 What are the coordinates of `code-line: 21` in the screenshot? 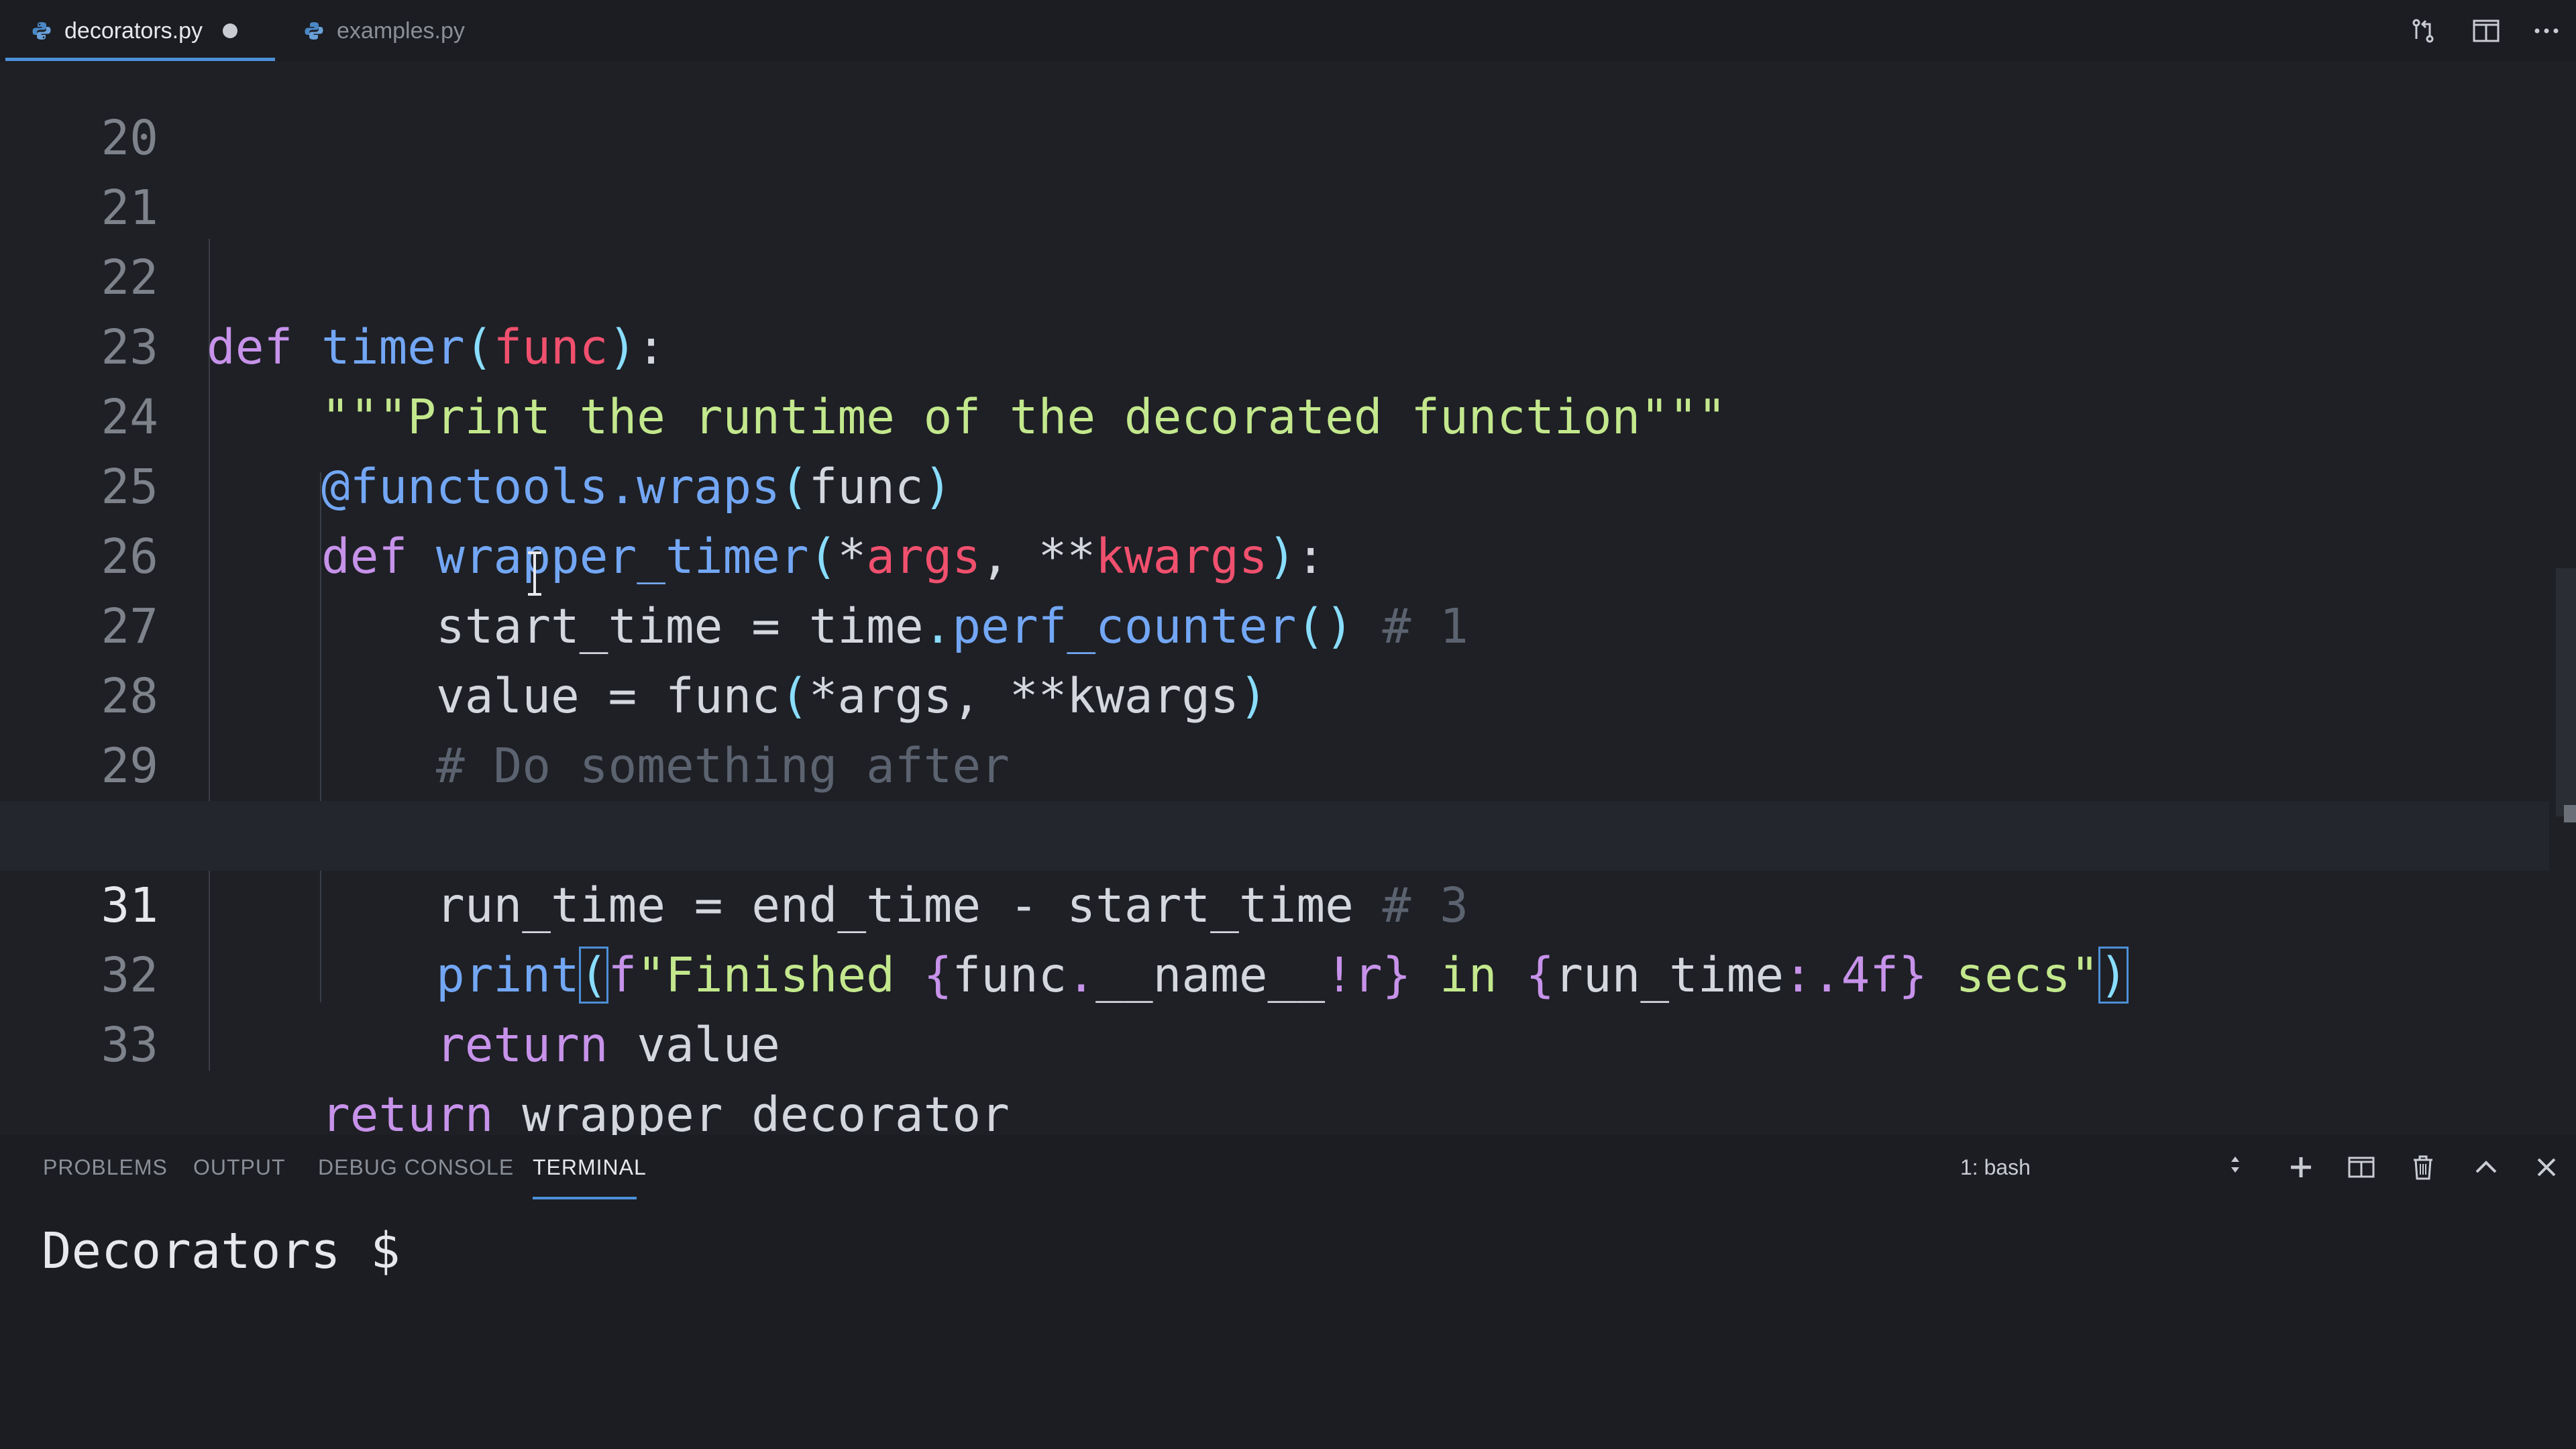 It's located at (1274, 169).